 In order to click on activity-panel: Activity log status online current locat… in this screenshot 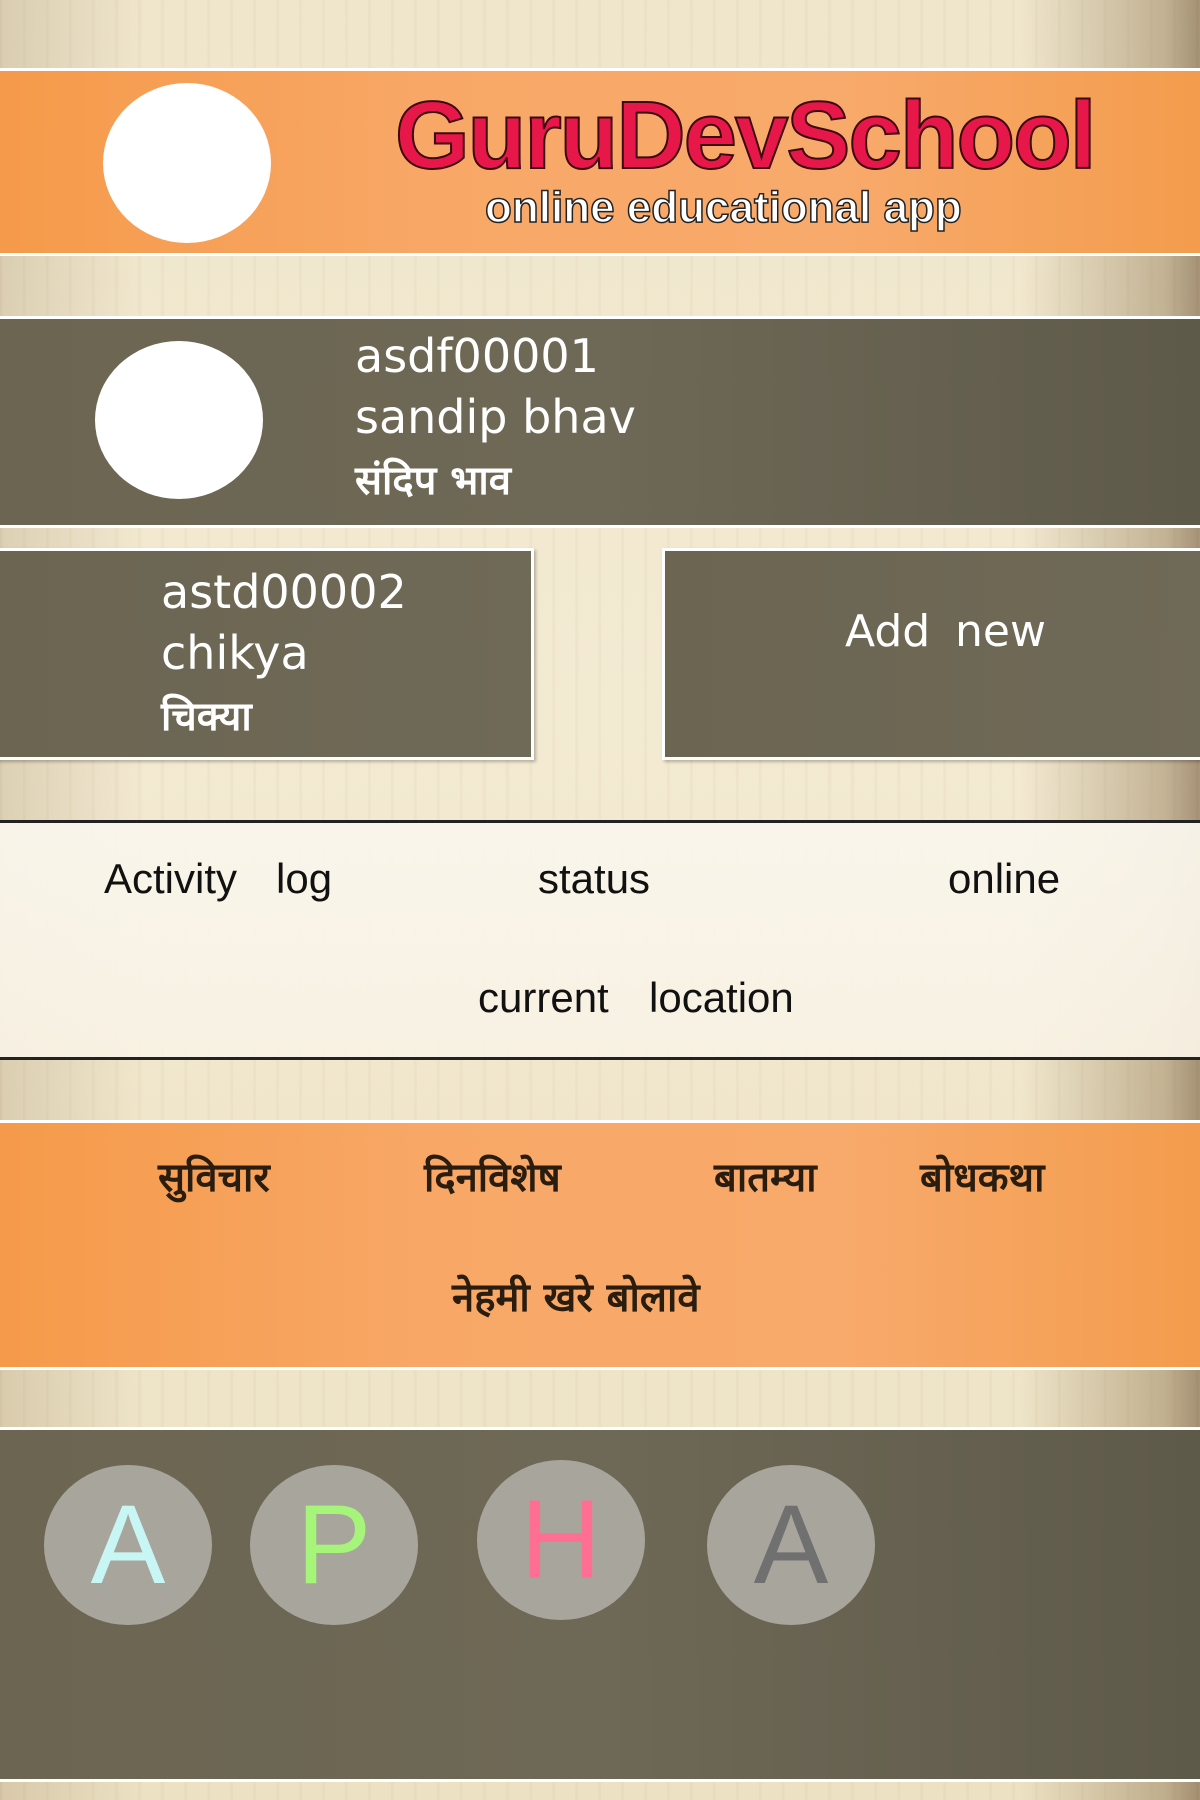, I will do `click(600, 940)`.